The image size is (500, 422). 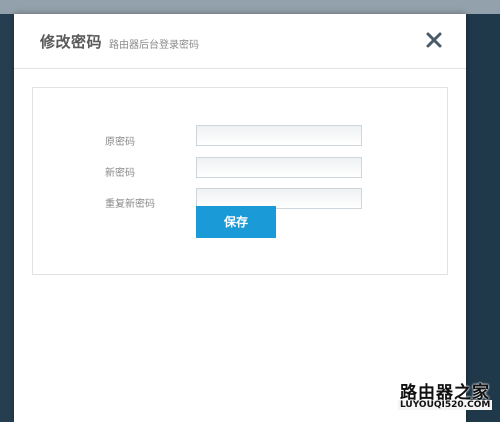 What do you see at coordinates (250, 7) in the screenshot?
I see `background-topbar` at bounding box center [250, 7].